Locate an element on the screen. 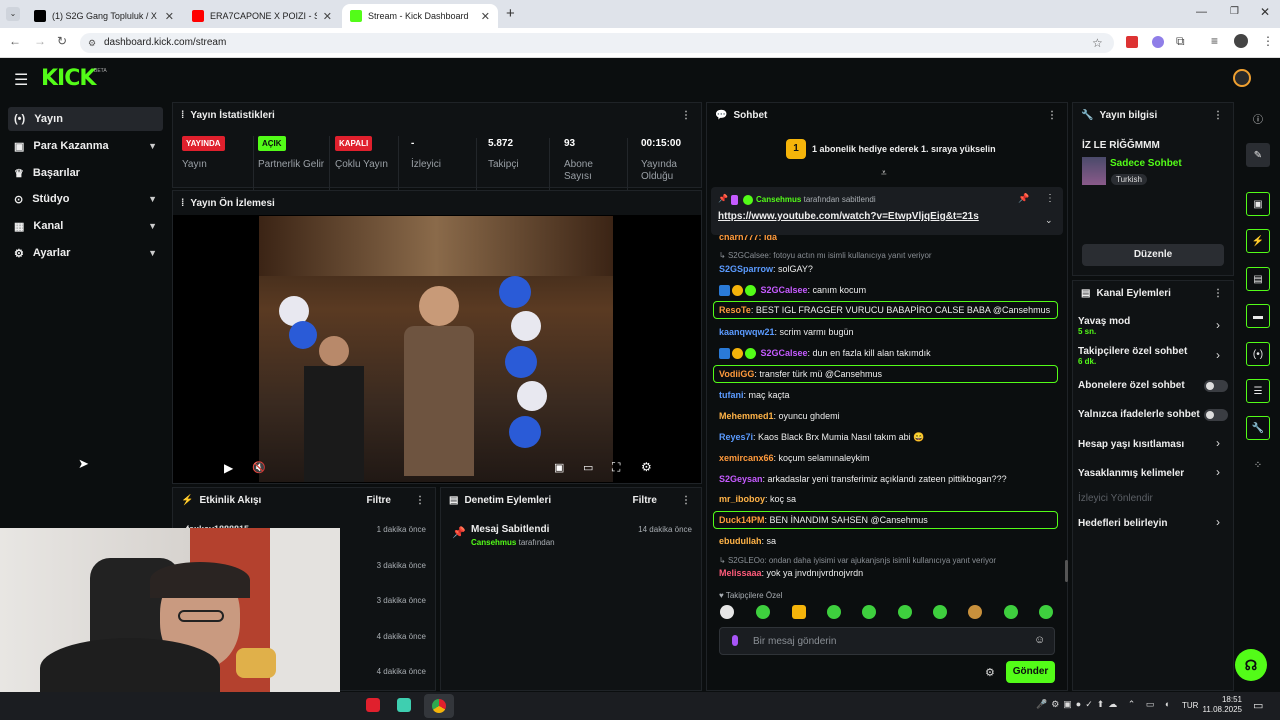  tab-youtube: ERA7CAPONE X POIZI - SONБ ✕ is located at coordinates (262, 16).